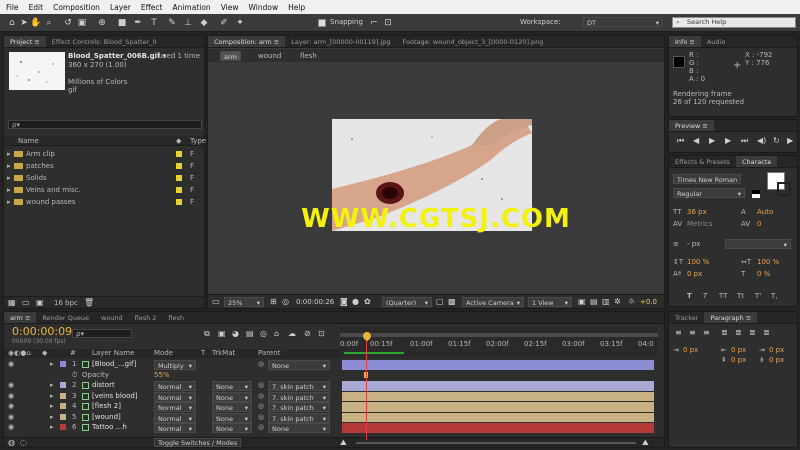  I want to click on play-icon: ▶, so click(712, 141).